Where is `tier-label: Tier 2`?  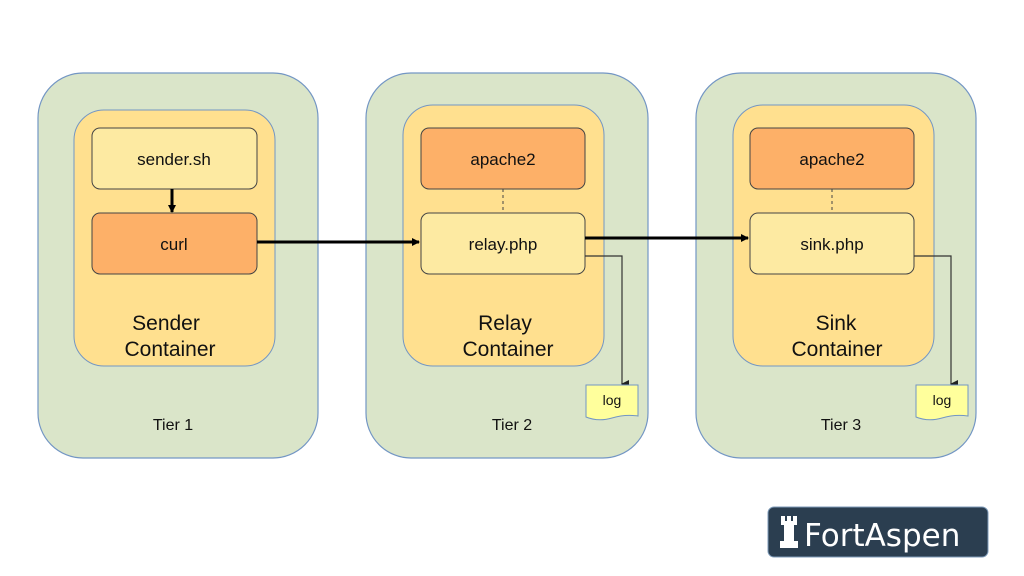 tier-label: Tier 2 is located at coordinates (512, 425).